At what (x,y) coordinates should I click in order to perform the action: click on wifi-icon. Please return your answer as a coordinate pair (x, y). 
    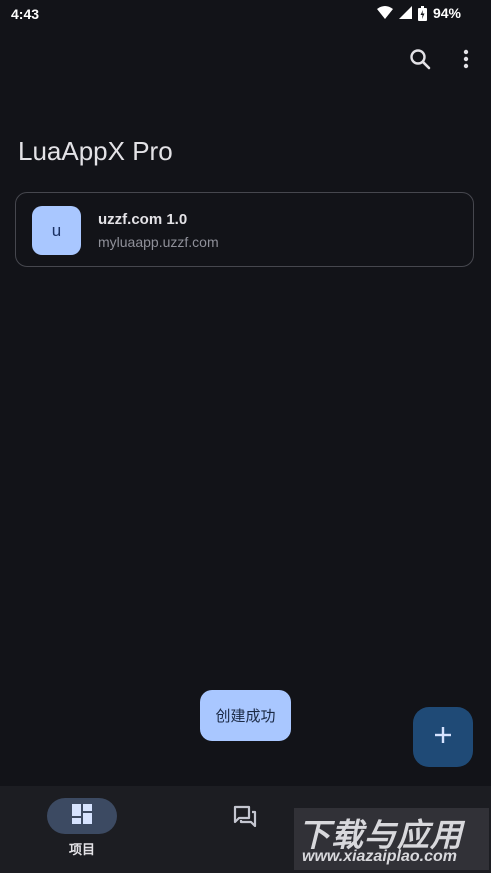
    Looking at the image, I should click on (384, 13).